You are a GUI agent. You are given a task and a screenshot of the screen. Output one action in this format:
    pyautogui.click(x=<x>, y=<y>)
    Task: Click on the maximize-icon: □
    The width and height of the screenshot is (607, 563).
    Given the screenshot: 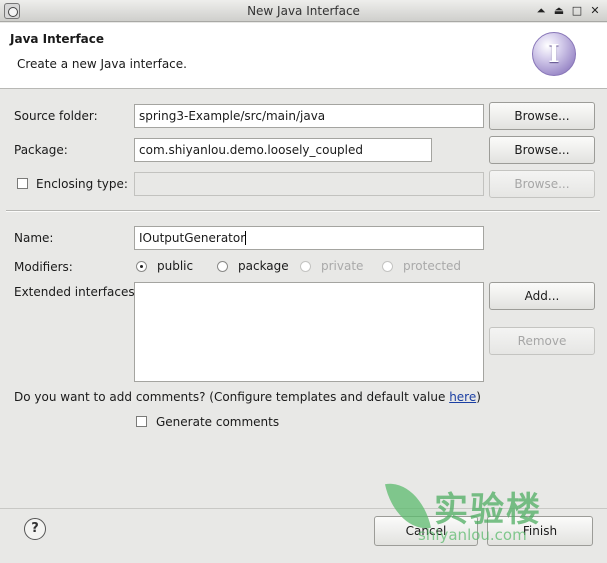 What is the action you would take?
    pyautogui.click(x=577, y=10)
    